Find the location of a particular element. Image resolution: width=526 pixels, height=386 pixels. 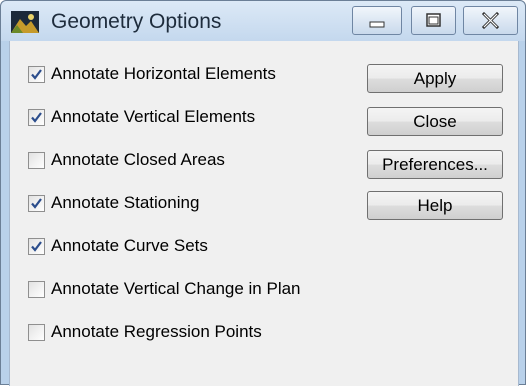

minimize-button is located at coordinates (377, 20).